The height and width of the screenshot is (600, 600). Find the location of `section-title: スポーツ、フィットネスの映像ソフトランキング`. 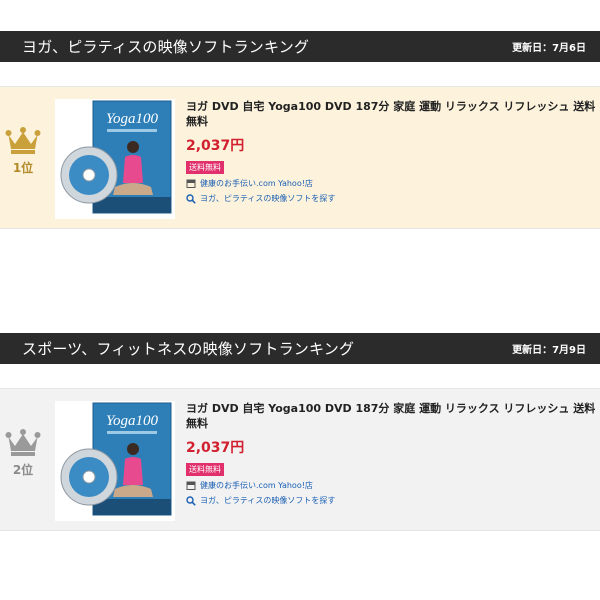

section-title: スポーツ、フィットネスの映像ソフトランキング is located at coordinates (188, 349).